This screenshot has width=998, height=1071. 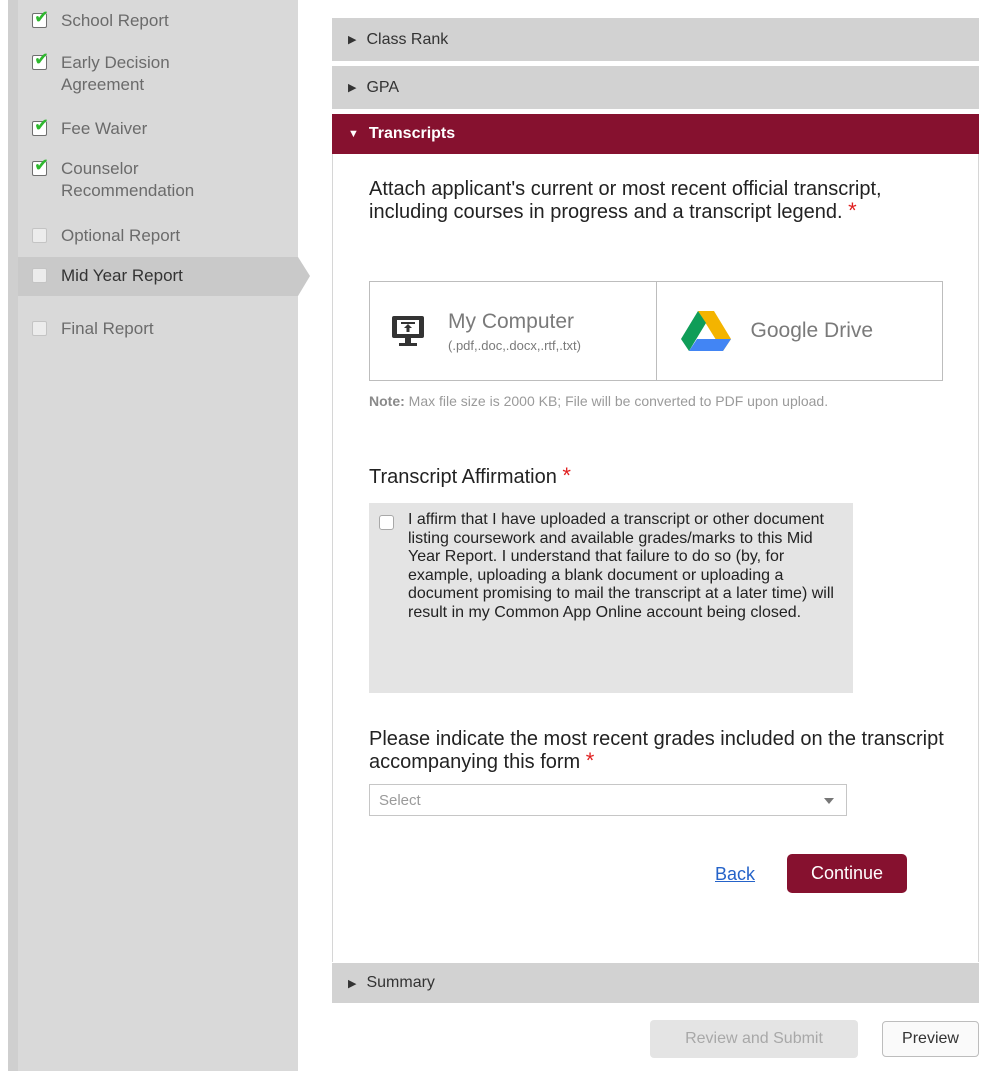 I want to click on sidebar-item-label: Counselor Recommendation, so click(x=128, y=179).